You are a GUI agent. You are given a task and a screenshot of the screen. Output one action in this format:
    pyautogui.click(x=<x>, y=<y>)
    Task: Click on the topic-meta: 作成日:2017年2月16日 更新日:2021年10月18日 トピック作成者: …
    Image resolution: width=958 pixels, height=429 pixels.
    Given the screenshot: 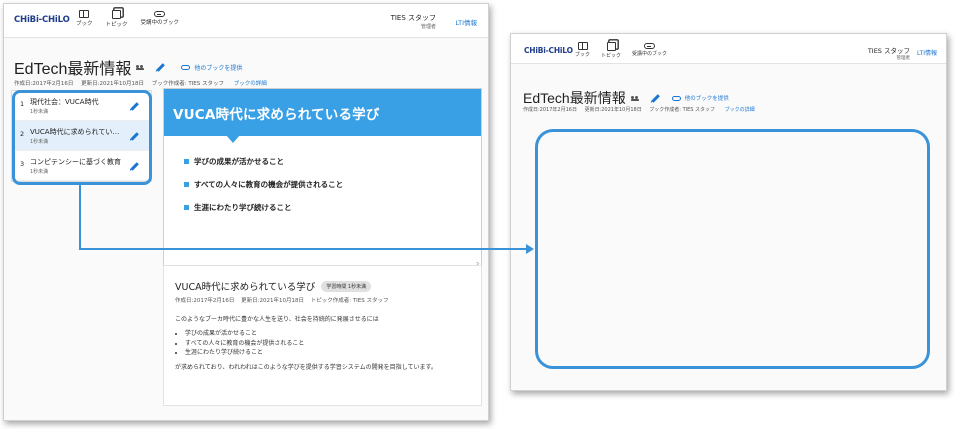 What is the action you would take?
    pyautogui.click(x=284, y=300)
    